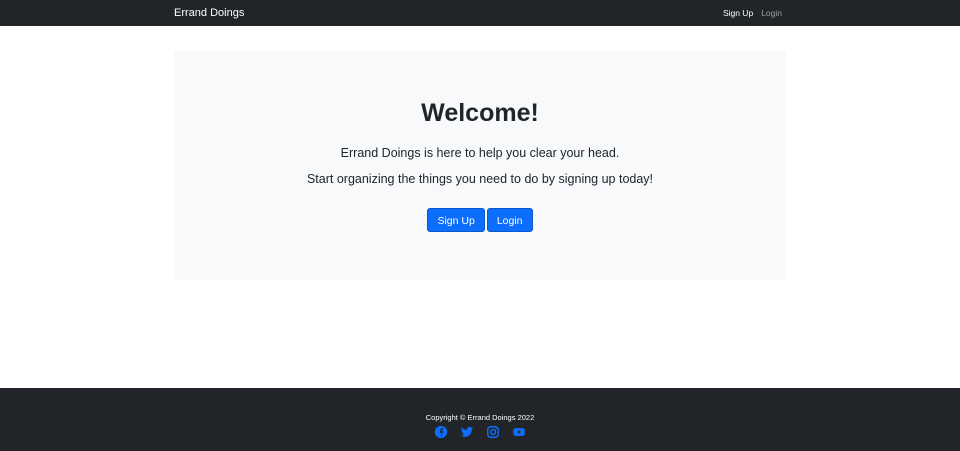 The width and height of the screenshot is (960, 451). What do you see at coordinates (480, 432) in the screenshot?
I see `social-links` at bounding box center [480, 432].